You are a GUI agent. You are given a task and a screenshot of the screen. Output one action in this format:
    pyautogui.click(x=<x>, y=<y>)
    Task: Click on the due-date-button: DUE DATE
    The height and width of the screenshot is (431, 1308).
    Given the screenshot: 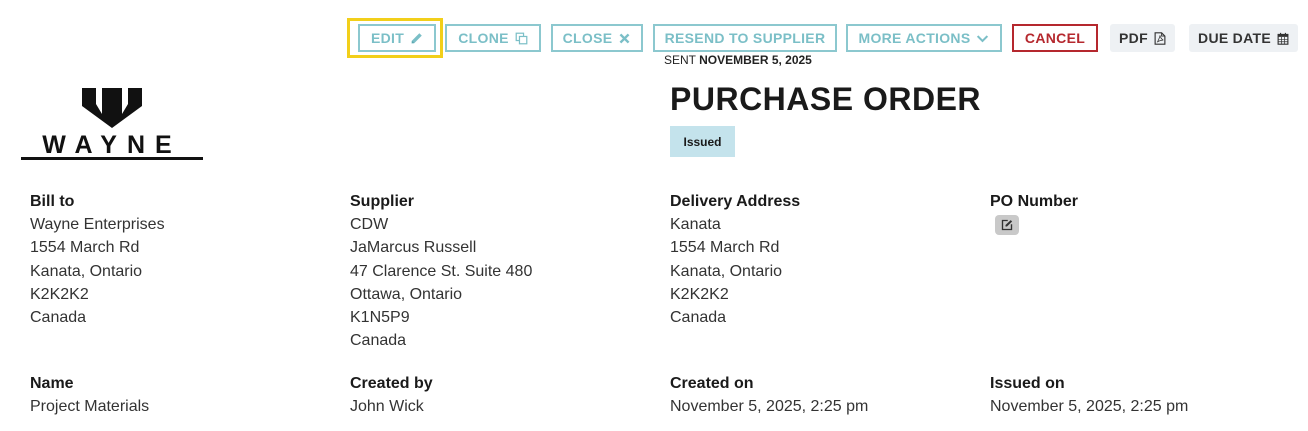 What is the action you would take?
    pyautogui.click(x=1243, y=38)
    